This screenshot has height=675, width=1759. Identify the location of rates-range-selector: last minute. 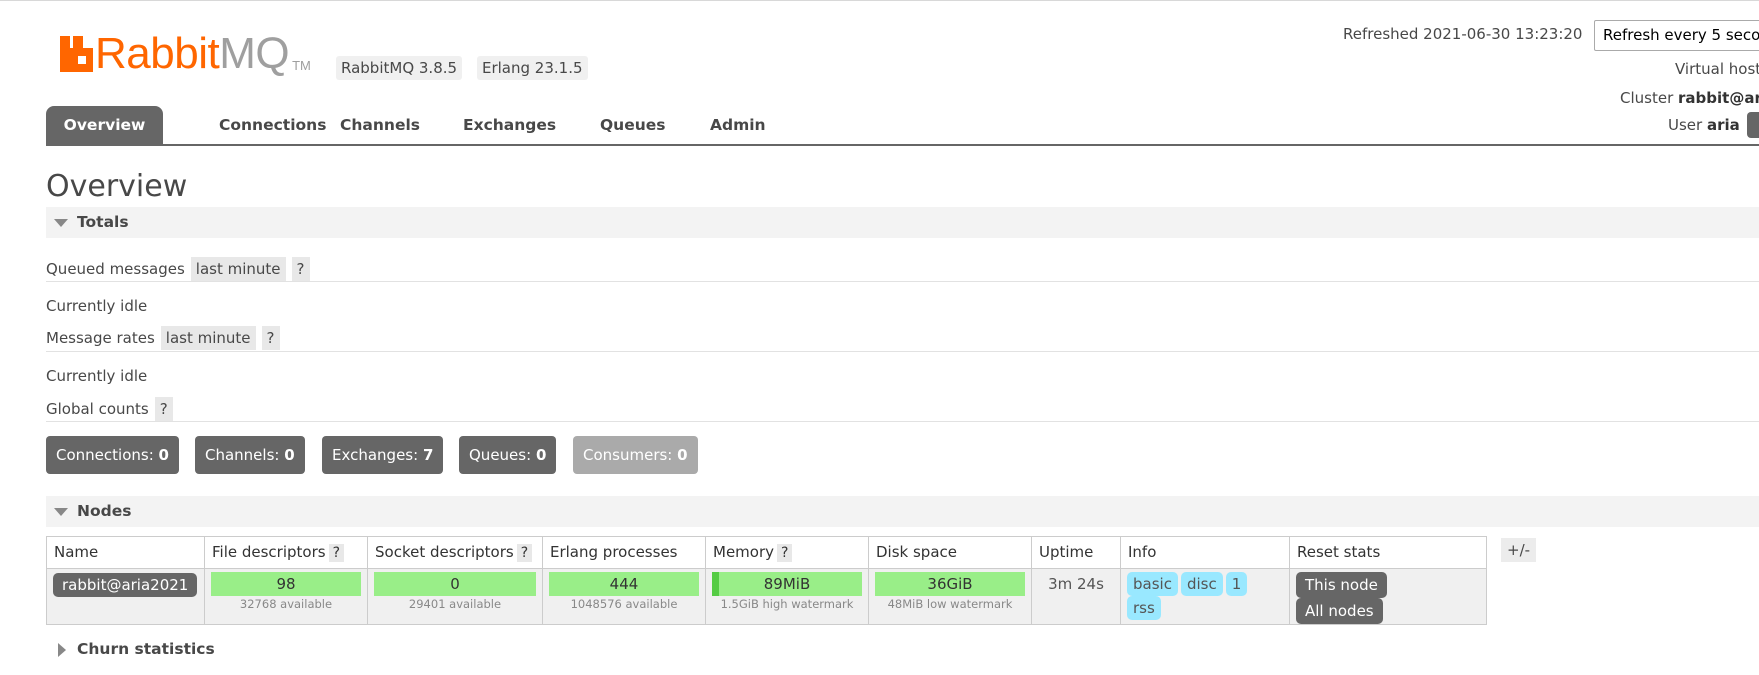
(208, 338).